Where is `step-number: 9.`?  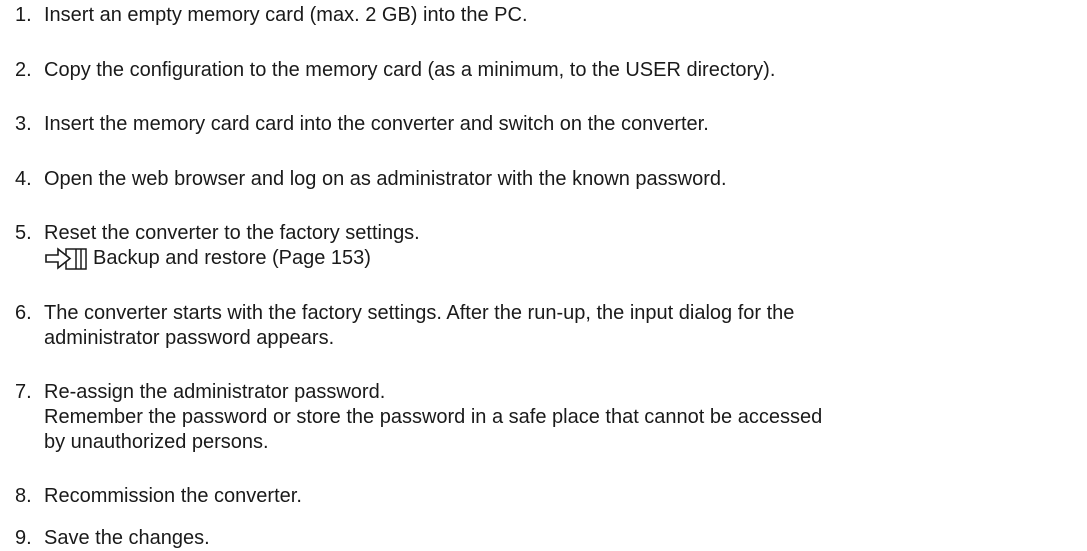 step-number: 9. is located at coordinates (23, 538).